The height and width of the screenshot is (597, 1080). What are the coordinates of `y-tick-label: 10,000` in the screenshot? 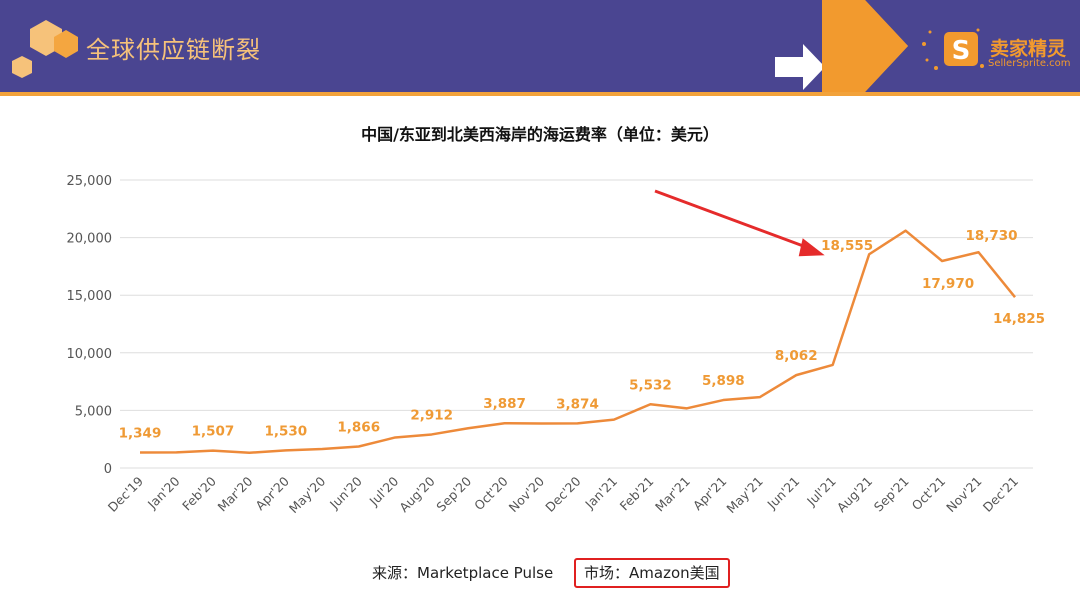 It's located at (90, 354).